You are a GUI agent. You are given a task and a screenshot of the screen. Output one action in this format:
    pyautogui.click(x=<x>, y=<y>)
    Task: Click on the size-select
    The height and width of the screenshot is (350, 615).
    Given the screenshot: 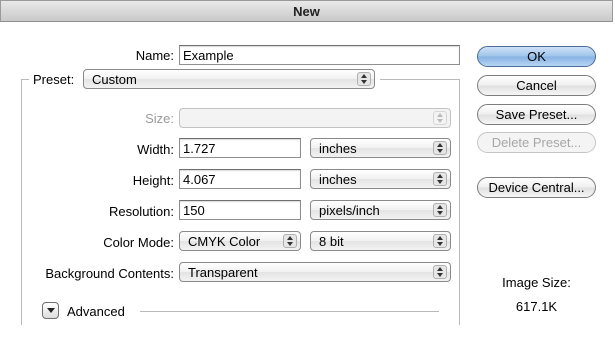 What is the action you would take?
    pyautogui.click(x=315, y=118)
    